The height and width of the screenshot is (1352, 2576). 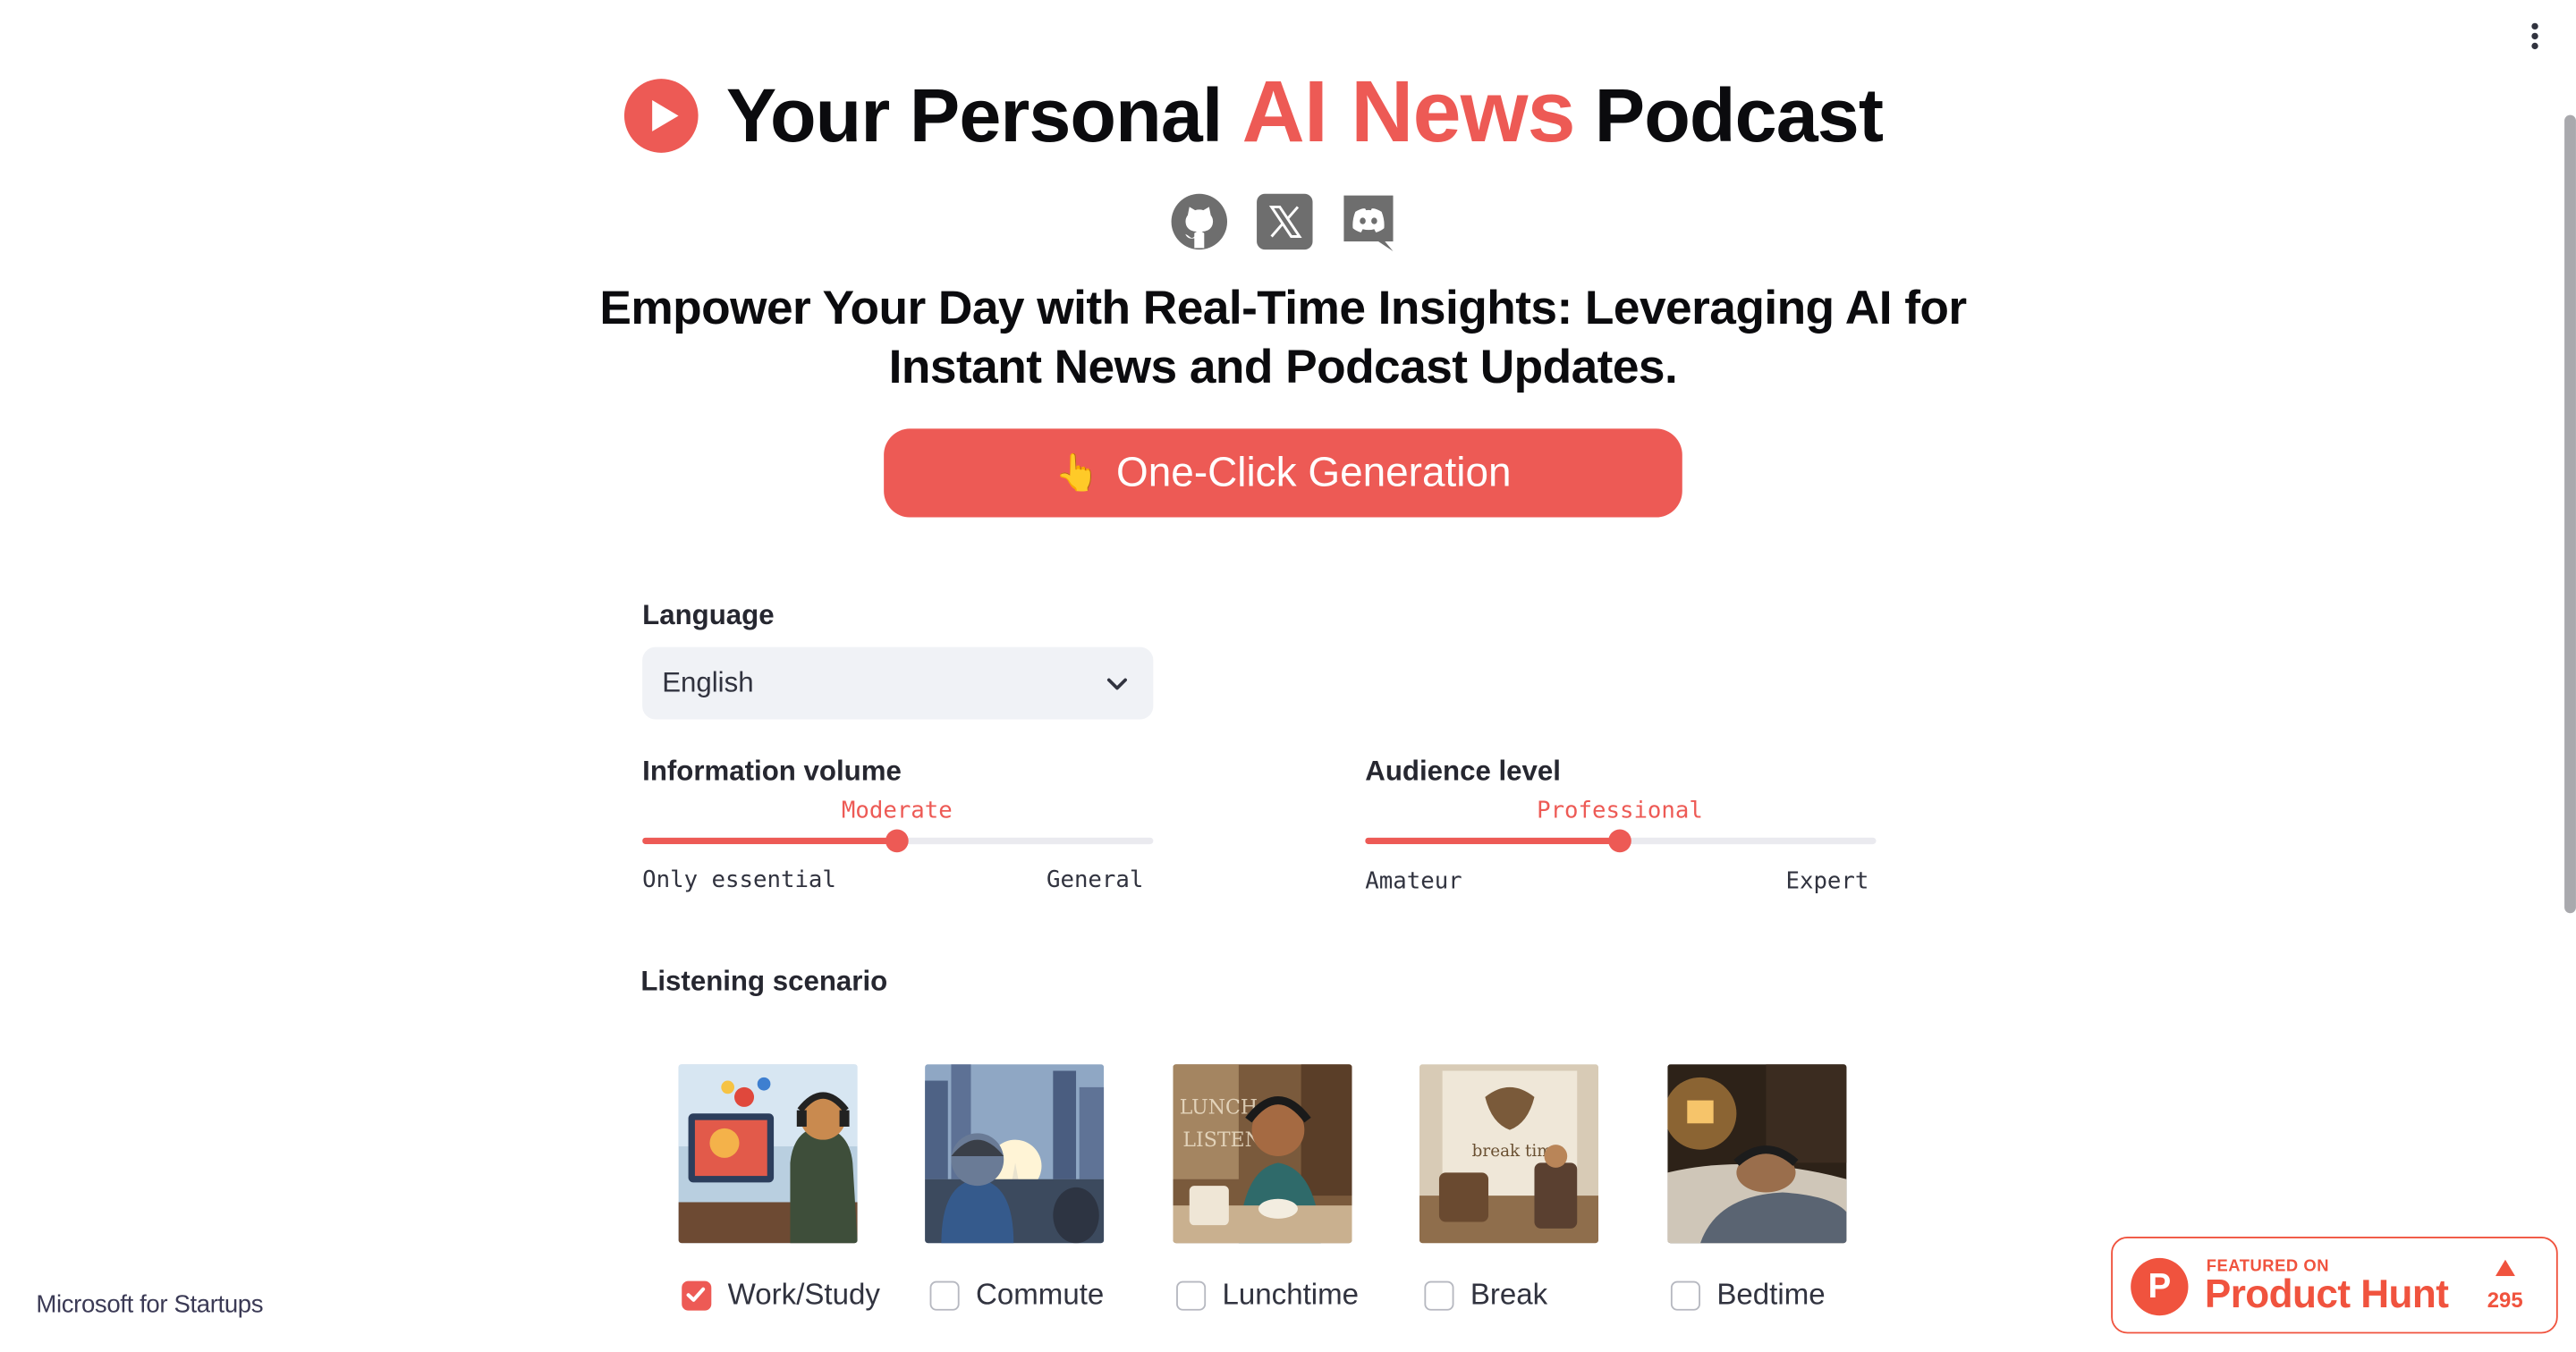 What do you see at coordinates (2505, 1300) in the screenshot?
I see `product-hunt-upvote-count: 295` at bounding box center [2505, 1300].